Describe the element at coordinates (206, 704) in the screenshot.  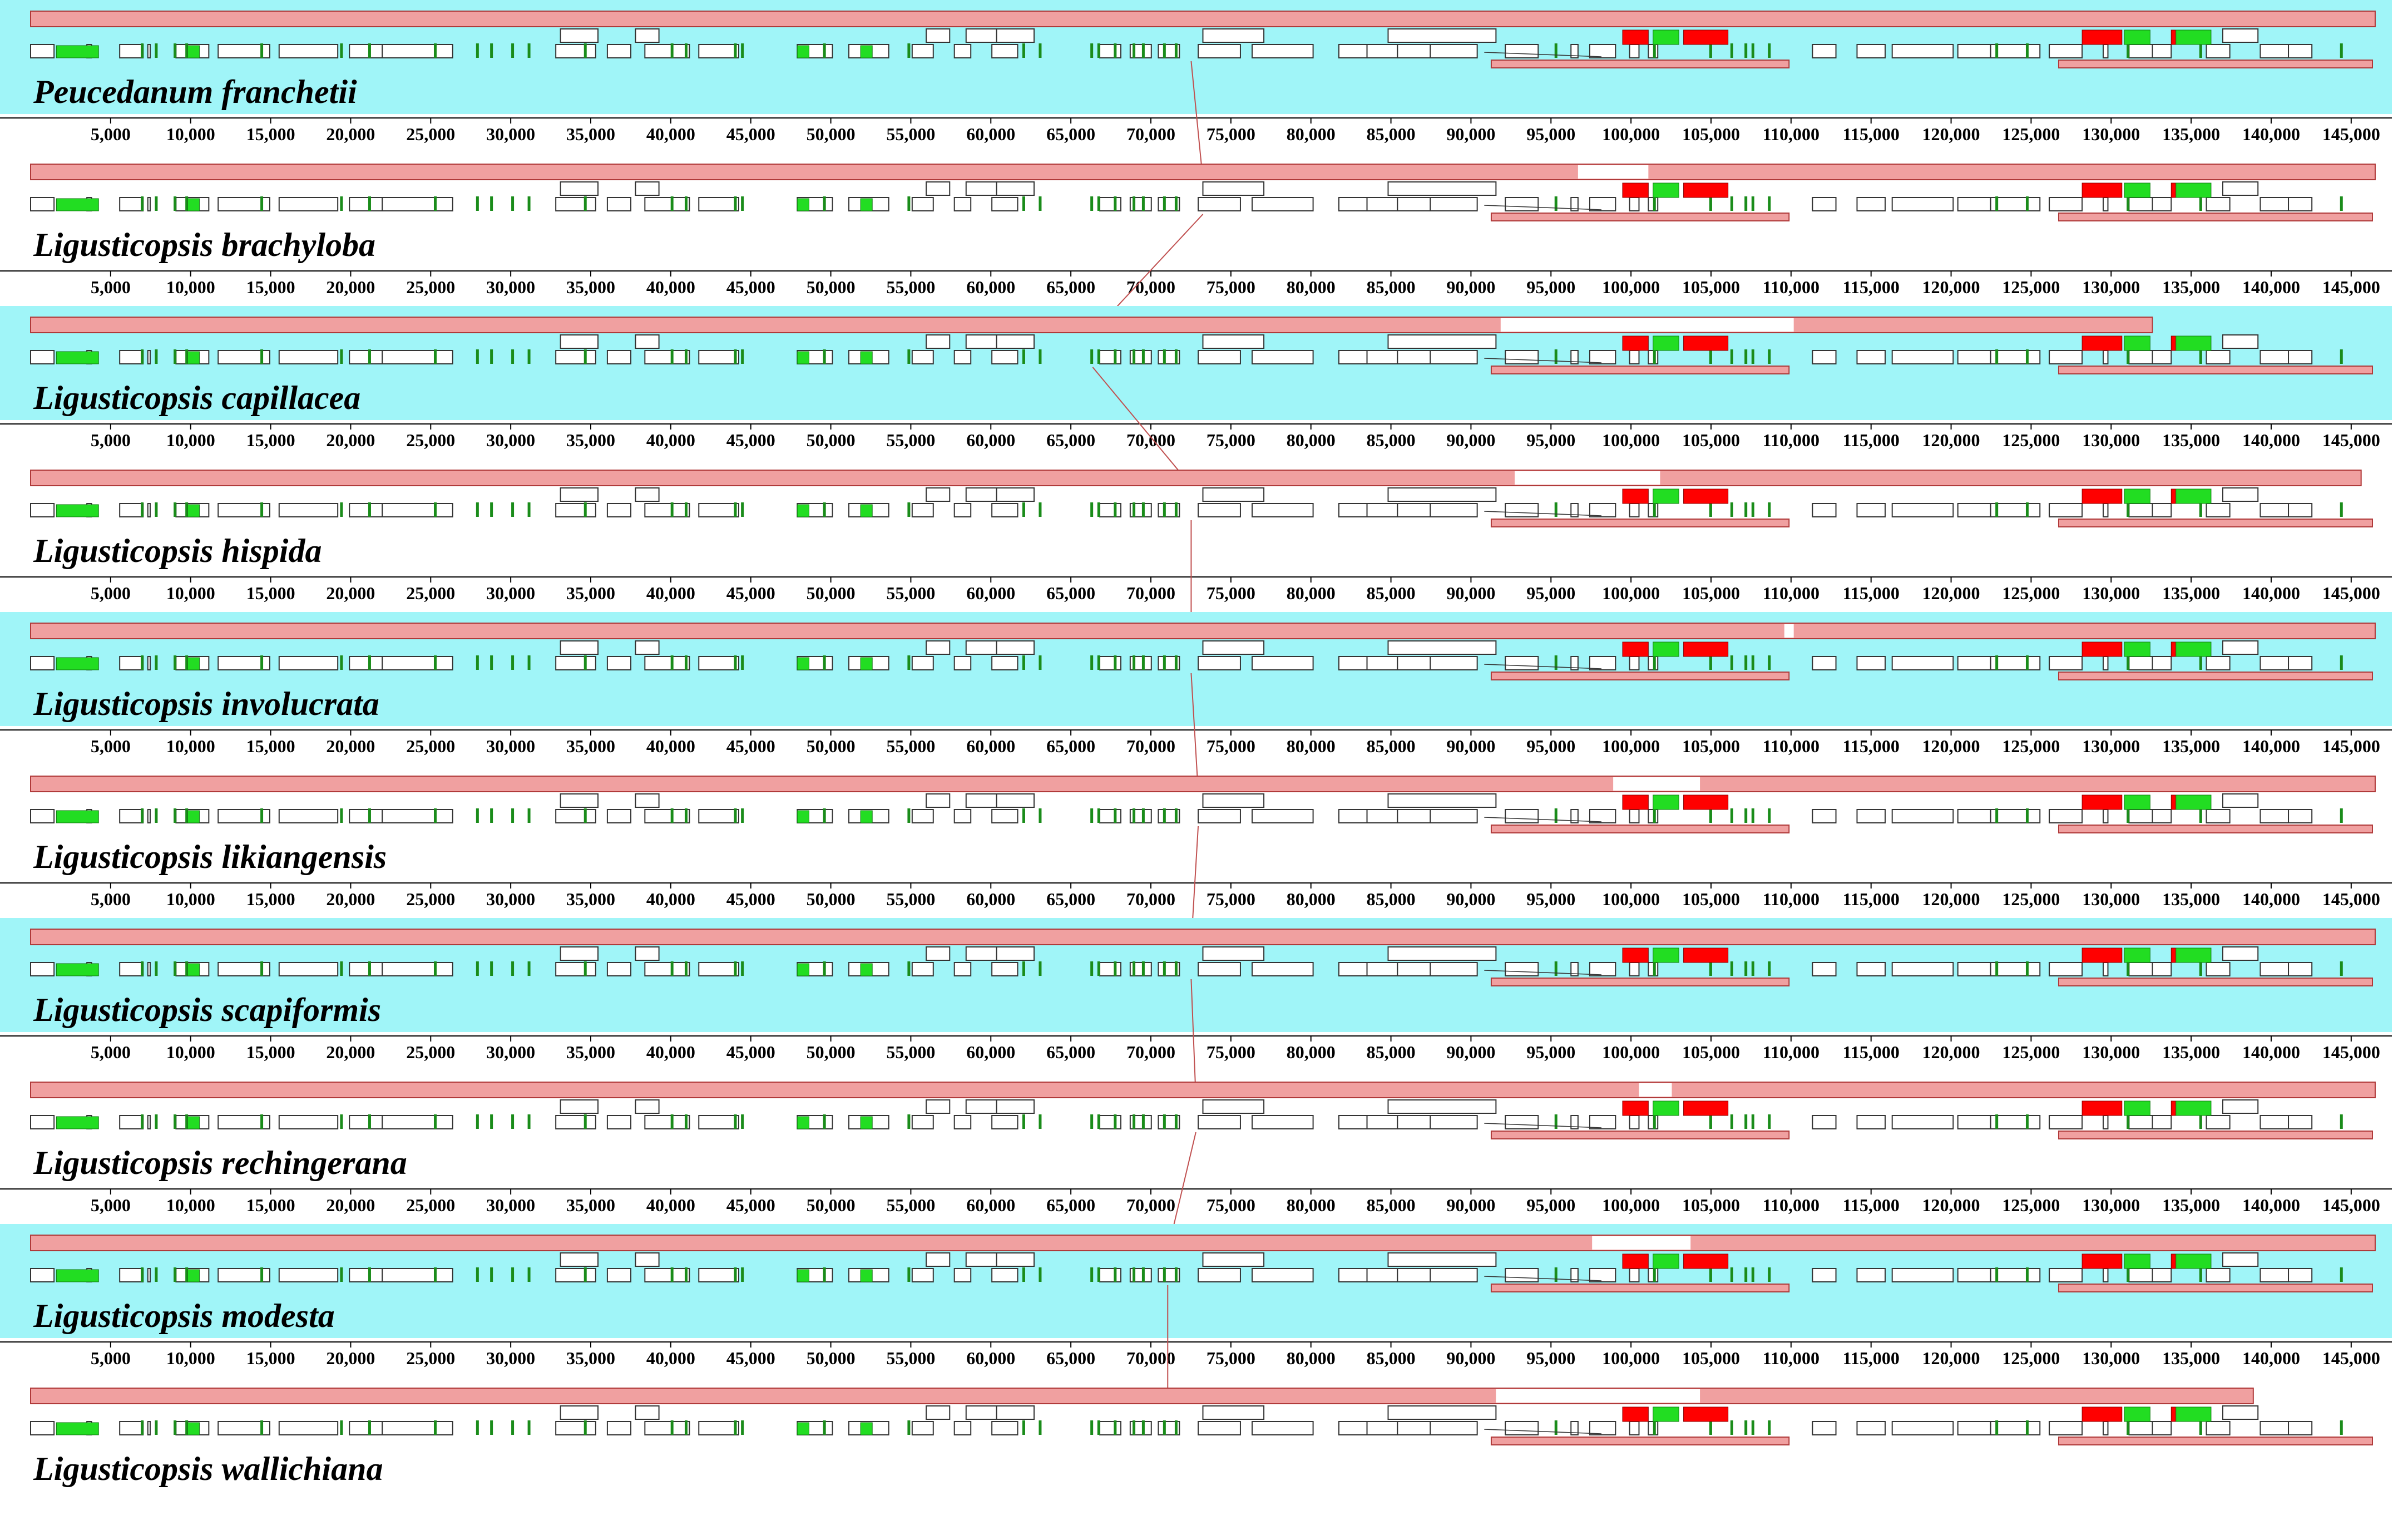
I see `genome-name: Ligusticopsis involucrata` at that location.